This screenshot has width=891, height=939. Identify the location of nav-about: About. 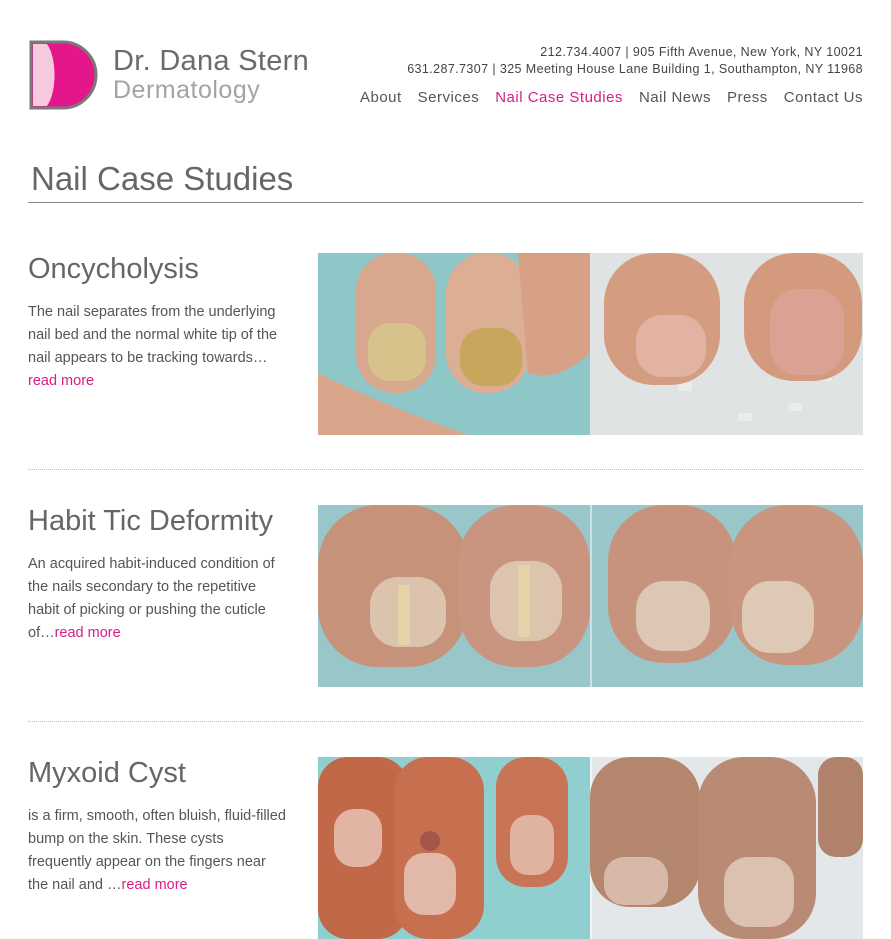
(381, 97).